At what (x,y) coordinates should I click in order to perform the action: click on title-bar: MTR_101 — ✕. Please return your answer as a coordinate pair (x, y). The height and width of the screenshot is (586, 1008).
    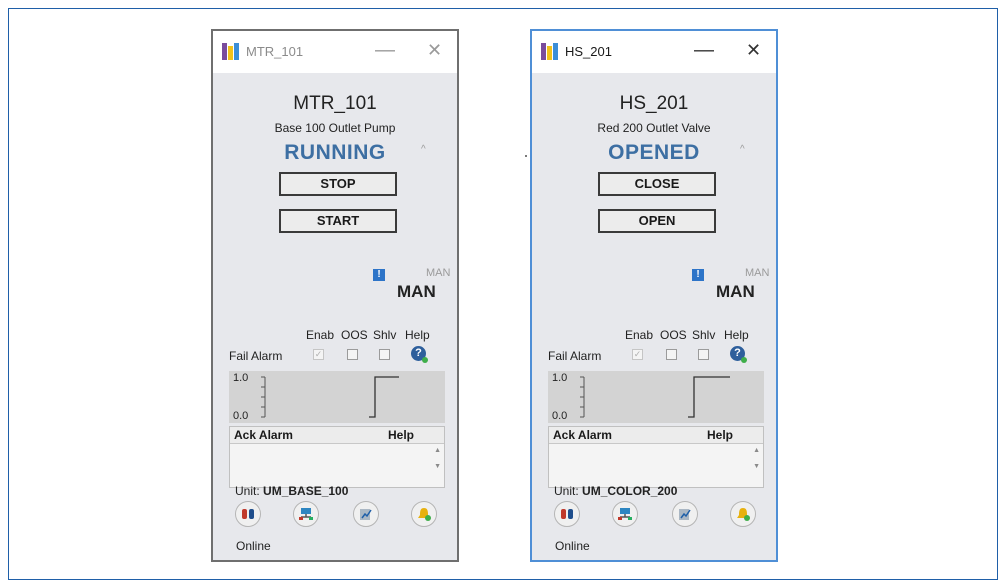
    Looking at the image, I should click on (335, 52).